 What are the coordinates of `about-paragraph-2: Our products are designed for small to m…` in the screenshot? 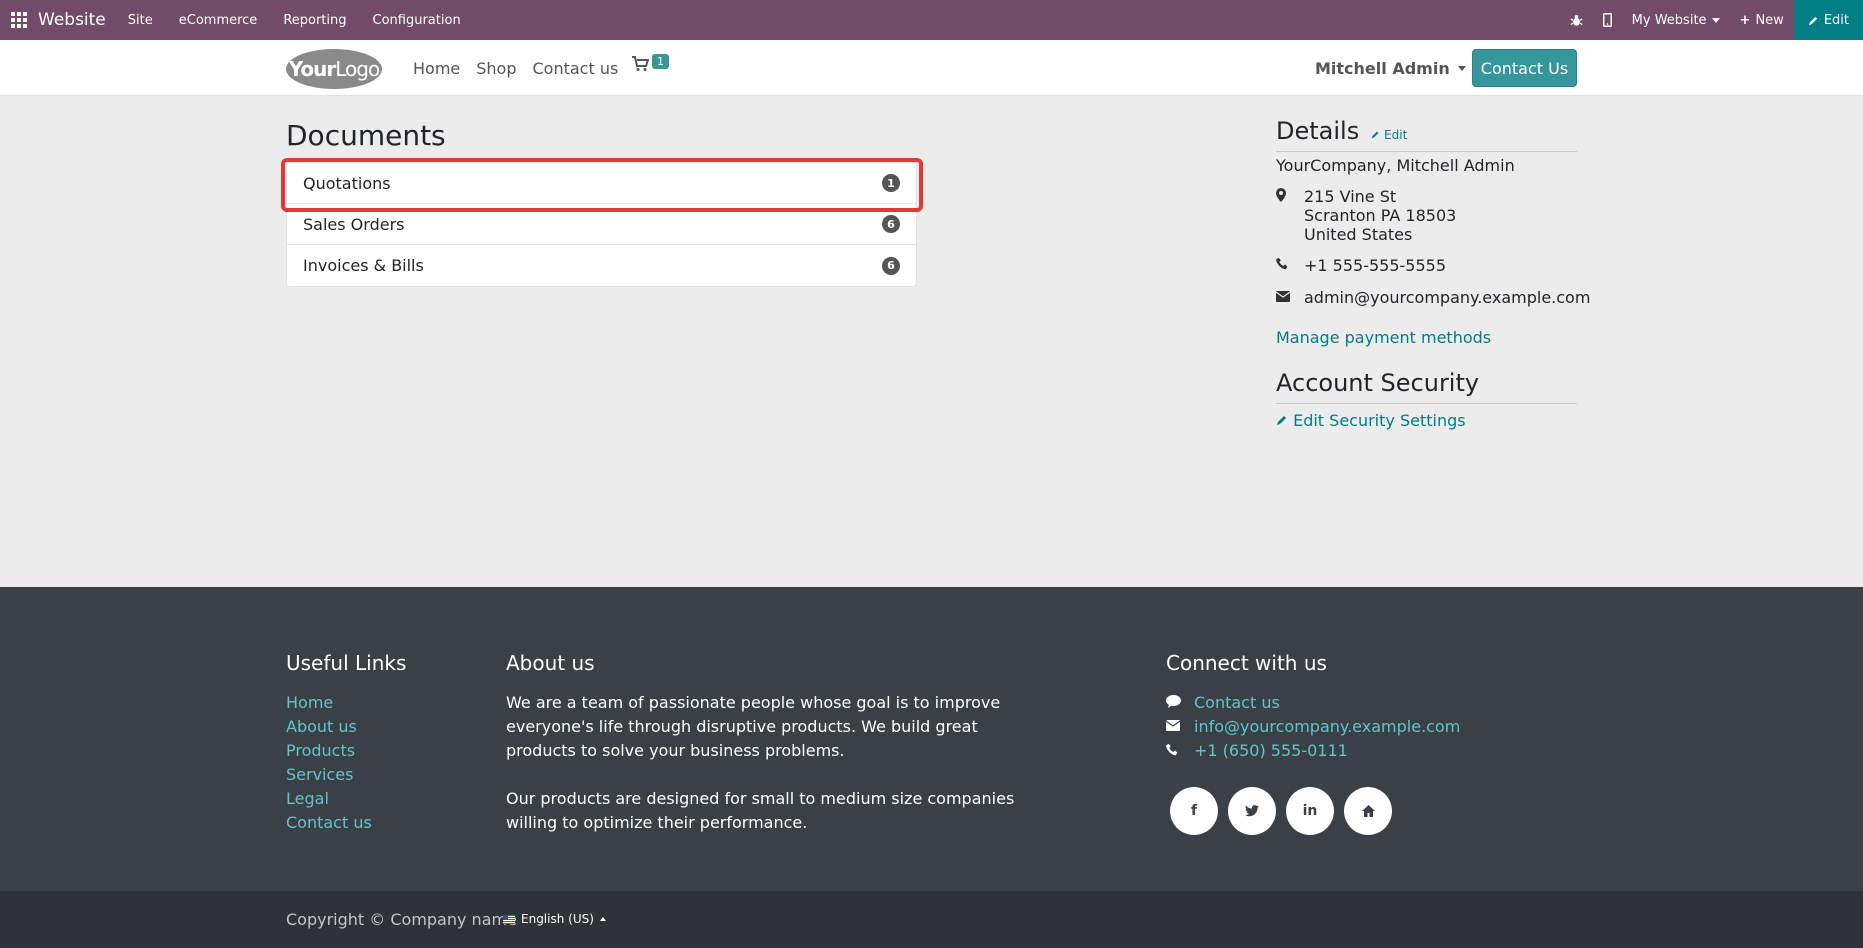 It's located at (760, 810).